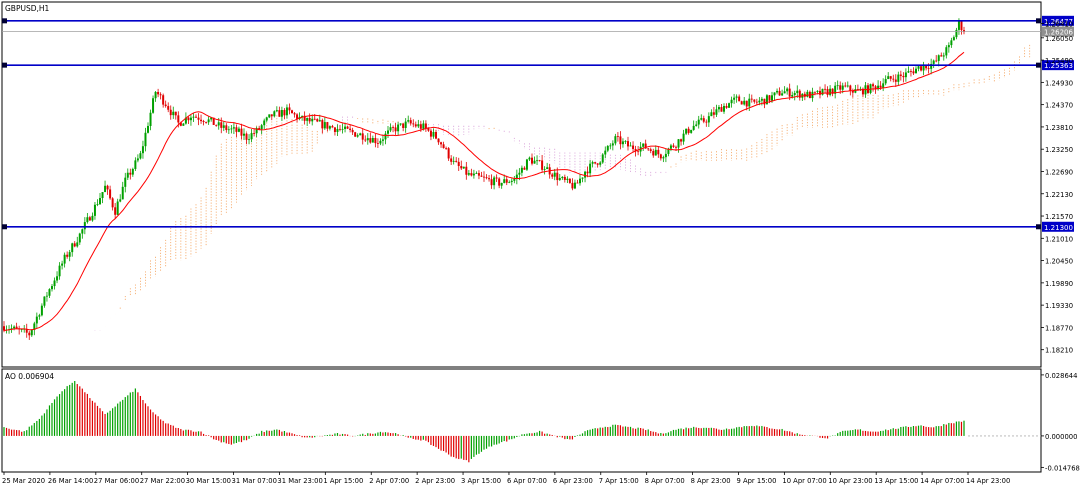 The height and width of the screenshot is (489, 1080). Describe the element at coordinates (988, 481) in the screenshot. I see `time-tick-label: 14 Apr 23:00` at that location.